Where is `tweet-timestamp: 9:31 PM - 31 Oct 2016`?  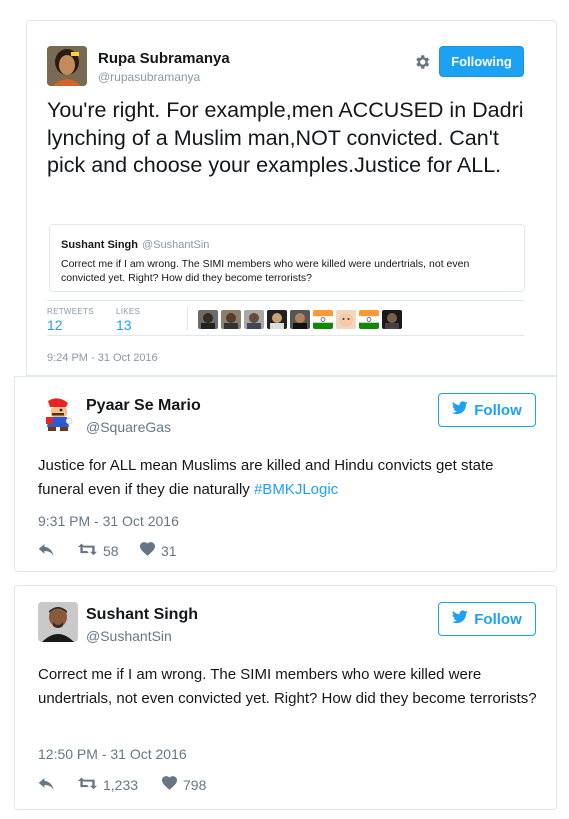
tweet-timestamp: 9:31 PM - 31 Oct 2016 is located at coordinates (108, 521).